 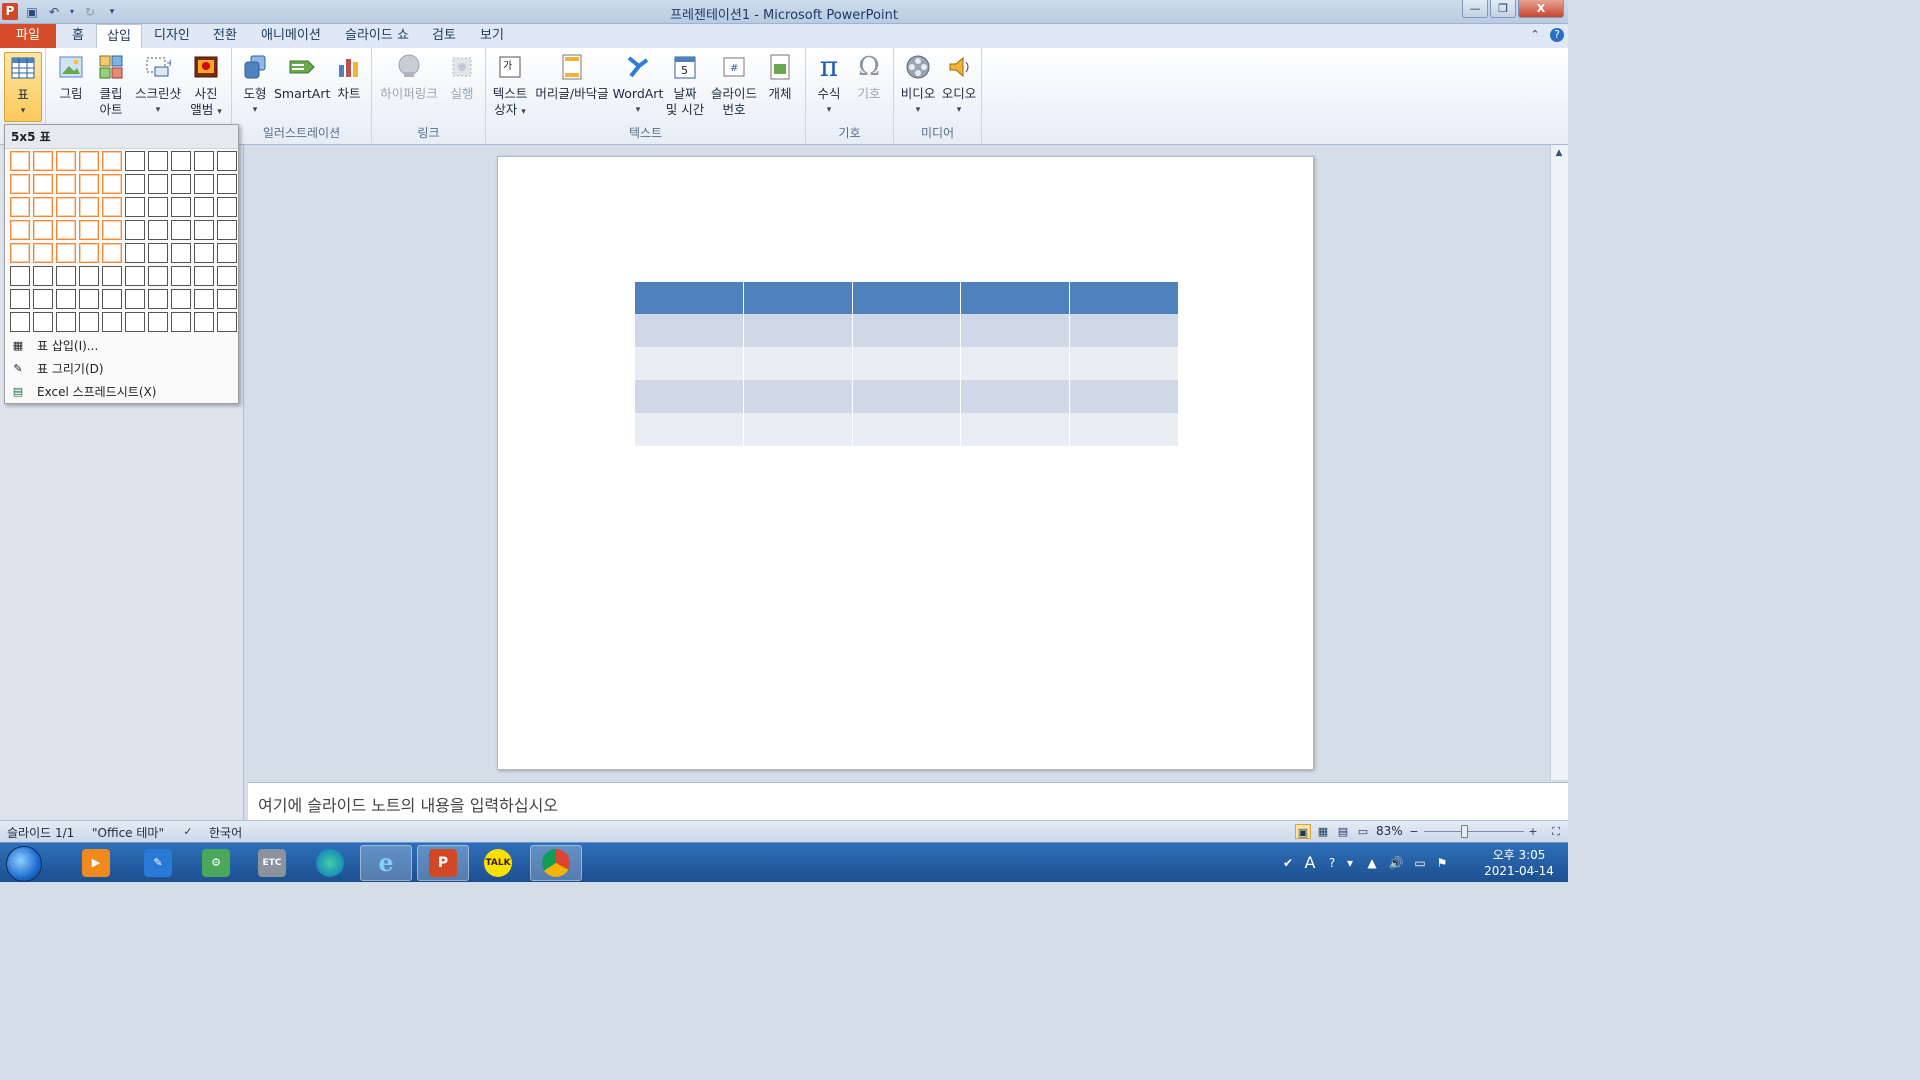 What do you see at coordinates (158, 85) in the screenshot?
I see `screenshot-button: + 스크린샷 ▾` at bounding box center [158, 85].